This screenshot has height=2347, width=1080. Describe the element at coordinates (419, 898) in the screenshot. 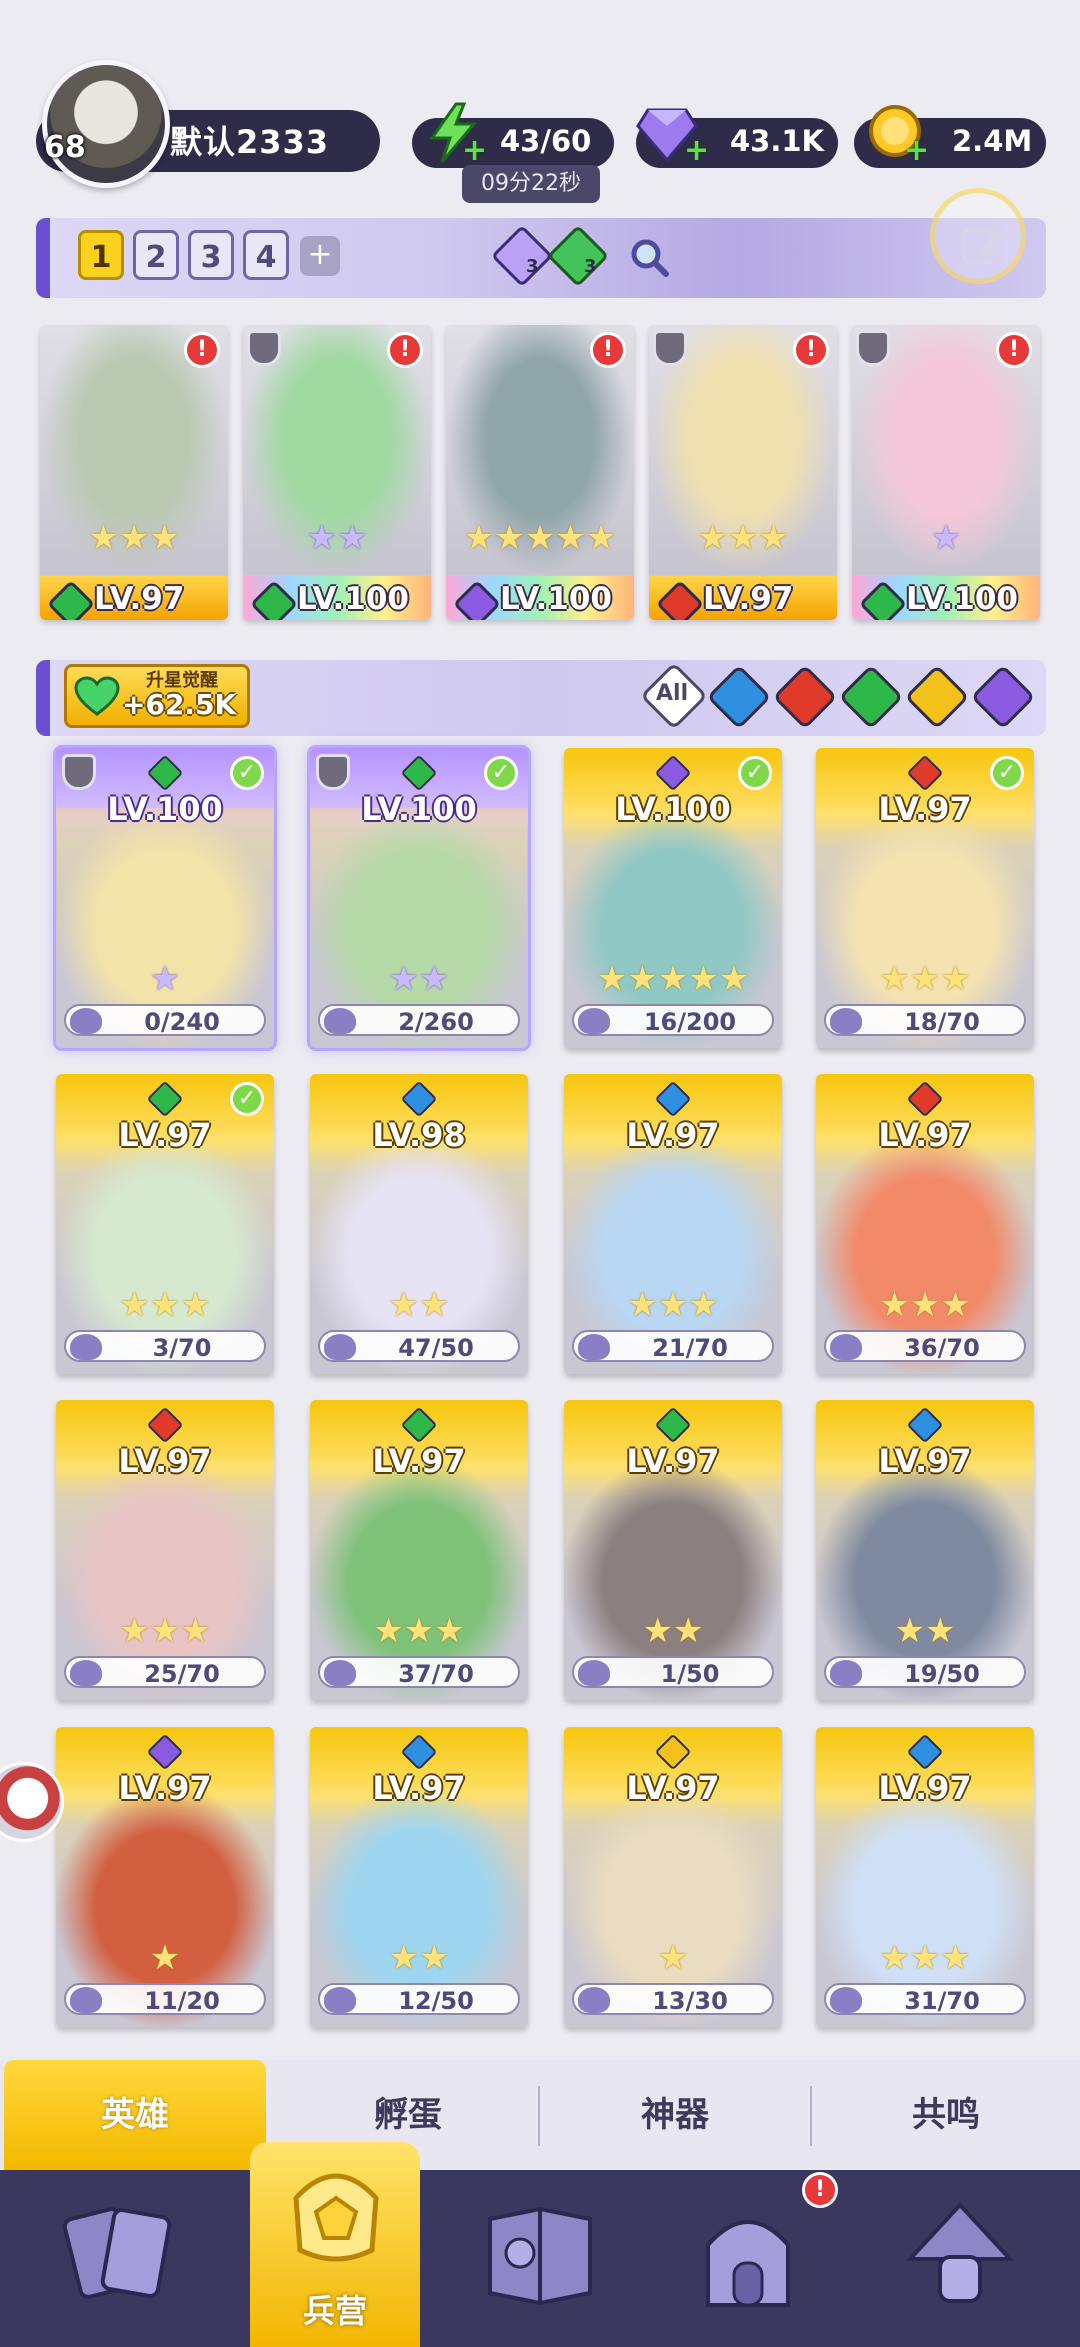

I see `hero-card: LV.100 ★★ 2/260 ✓` at that location.